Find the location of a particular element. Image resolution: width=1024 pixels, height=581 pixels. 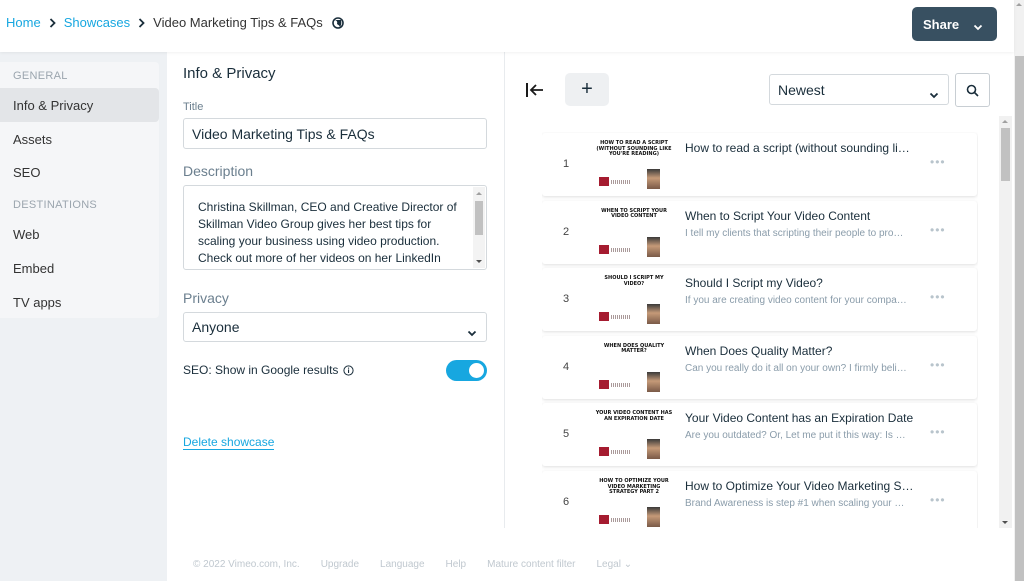

collapse-panel-button is located at coordinates (535, 90).